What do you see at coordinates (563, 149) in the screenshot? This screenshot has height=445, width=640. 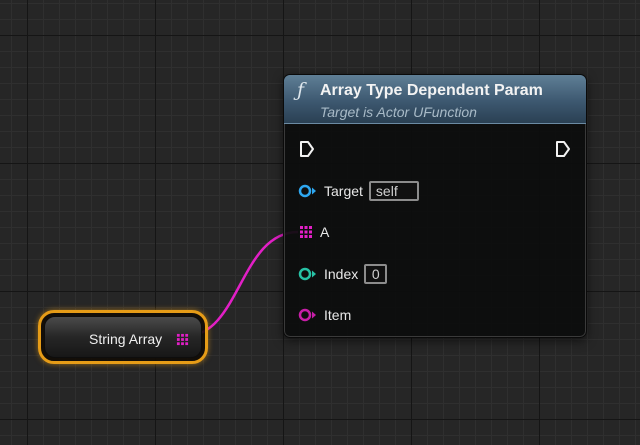 I see `exec-output-pin-icon` at bounding box center [563, 149].